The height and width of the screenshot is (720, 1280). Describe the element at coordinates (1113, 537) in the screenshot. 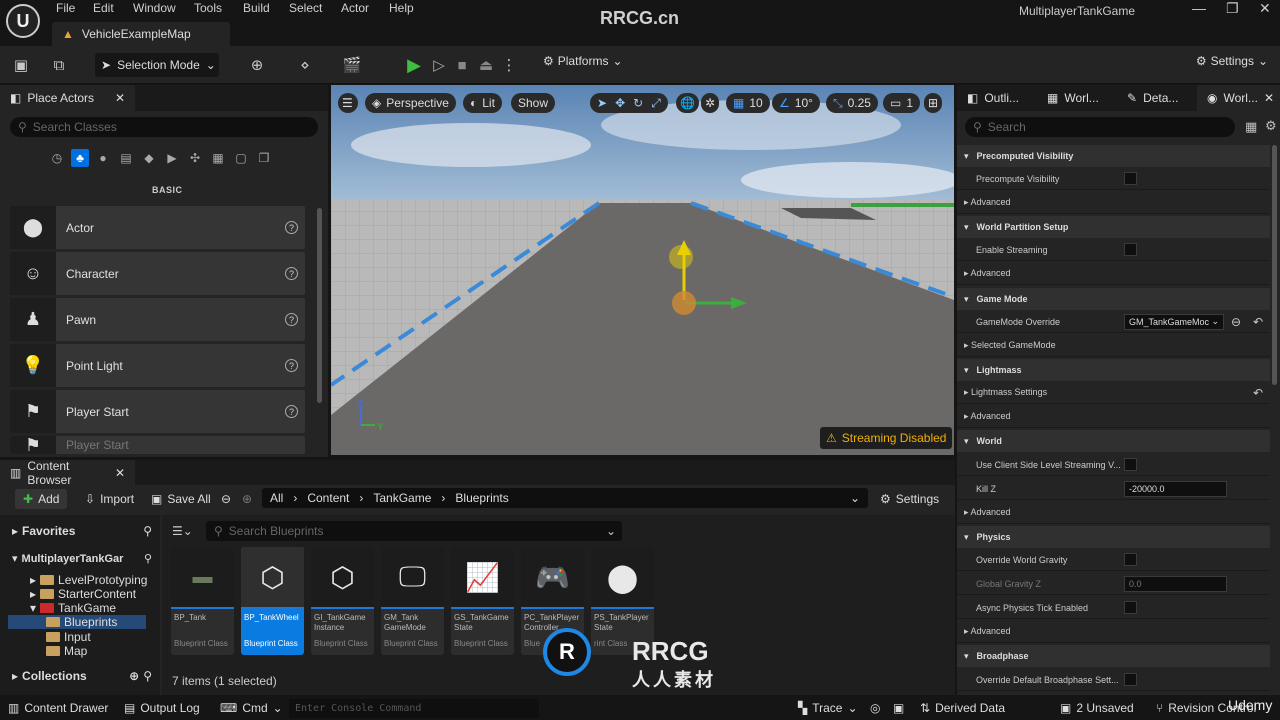

I see `section-physics: ▾ Physics` at that location.